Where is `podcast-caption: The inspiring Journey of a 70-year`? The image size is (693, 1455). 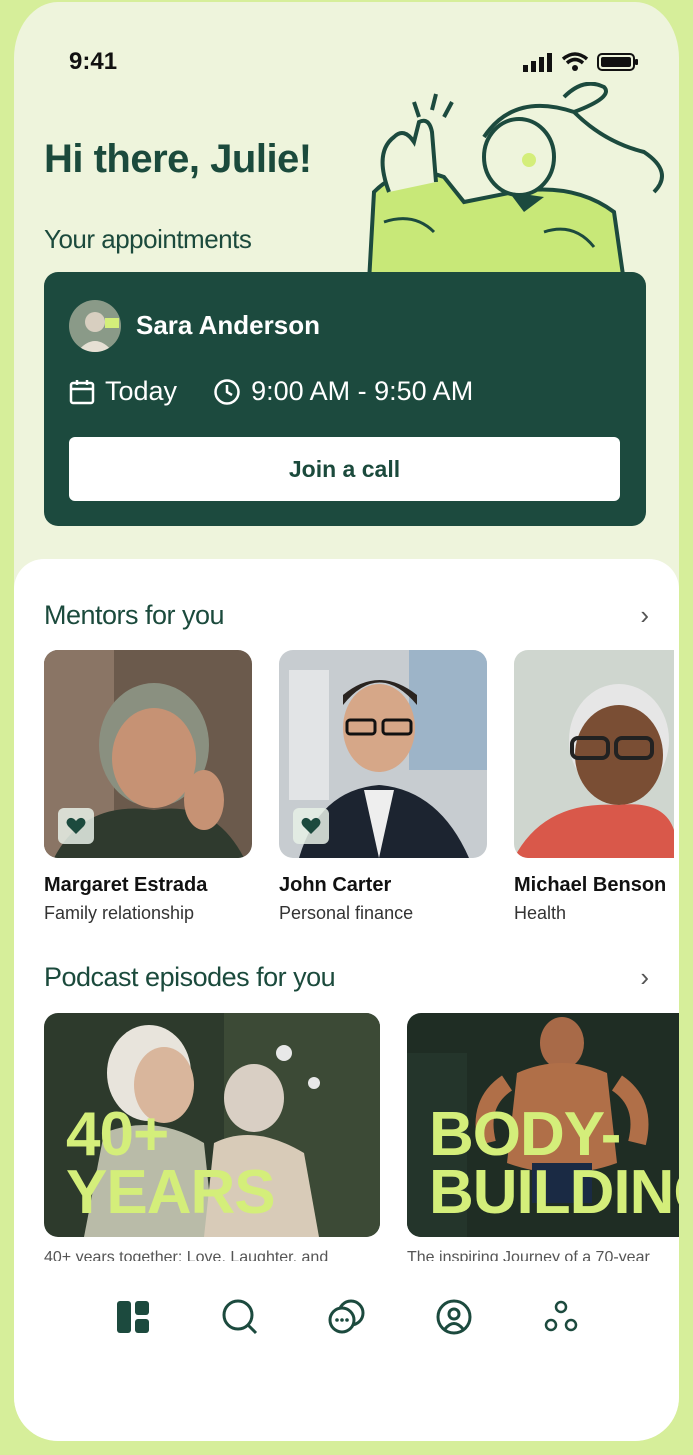
podcast-caption: The inspiring Journey of a 70-year is located at coordinates (528, 1255).